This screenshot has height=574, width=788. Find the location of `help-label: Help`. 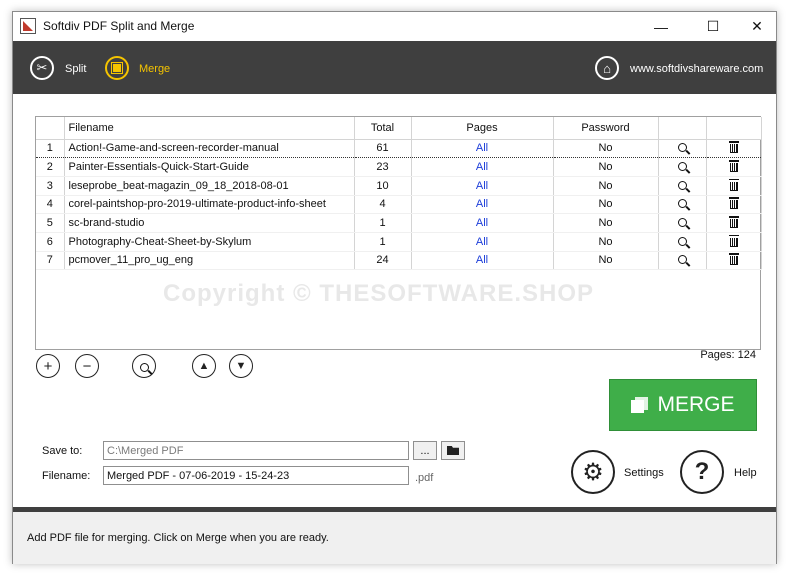

help-label: Help is located at coordinates (745, 473).